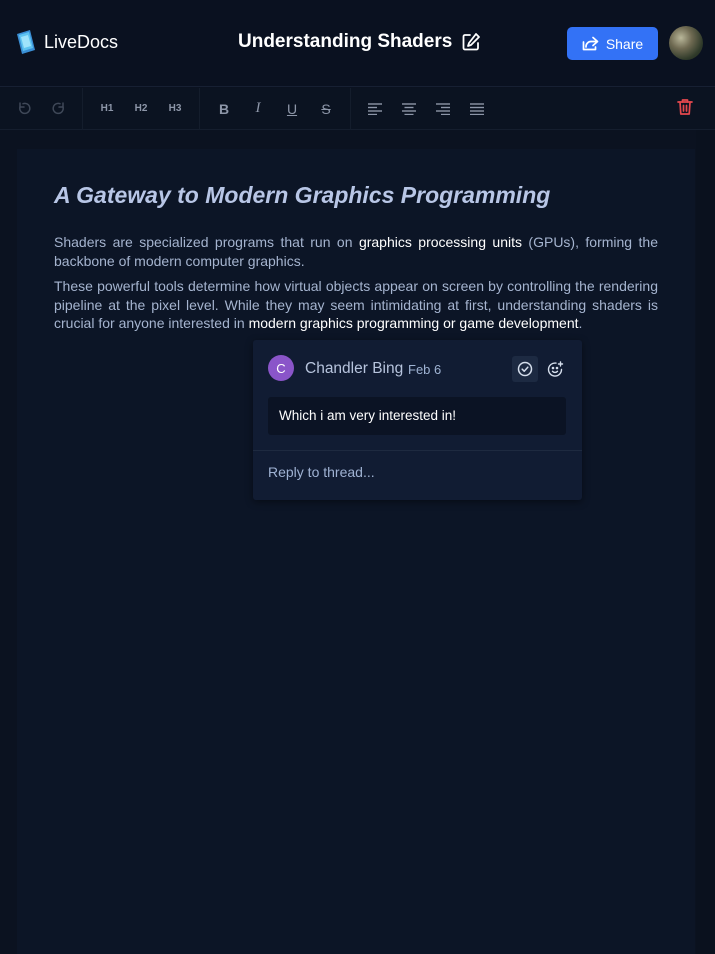 The image size is (715, 954). I want to click on document-title-area: Understanding Shaders, so click(359, 42).